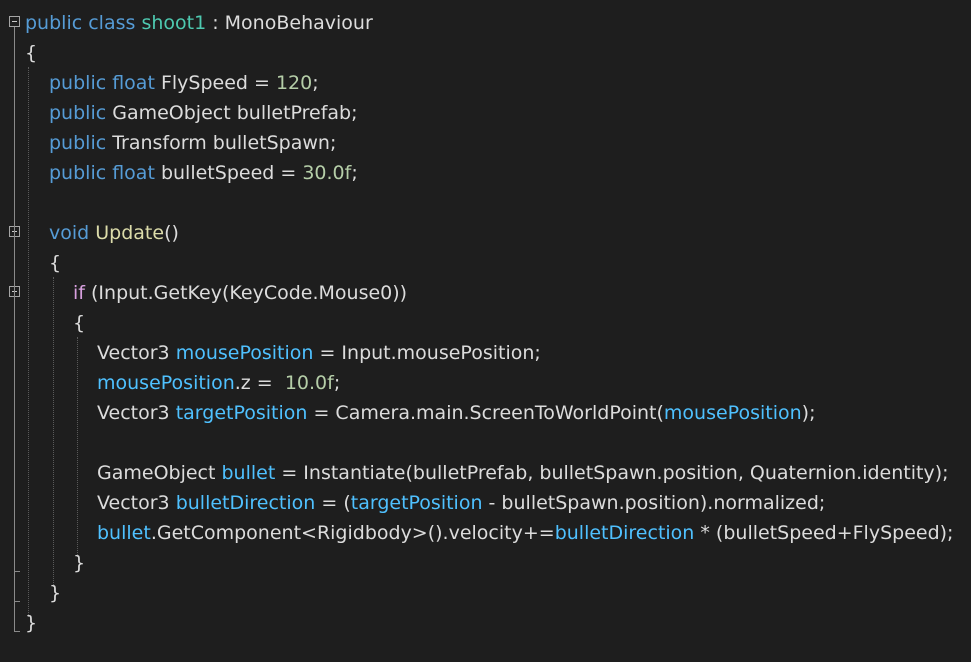  I want to click on code-line: public float FlySpeed = 120;, so click(184, 83).